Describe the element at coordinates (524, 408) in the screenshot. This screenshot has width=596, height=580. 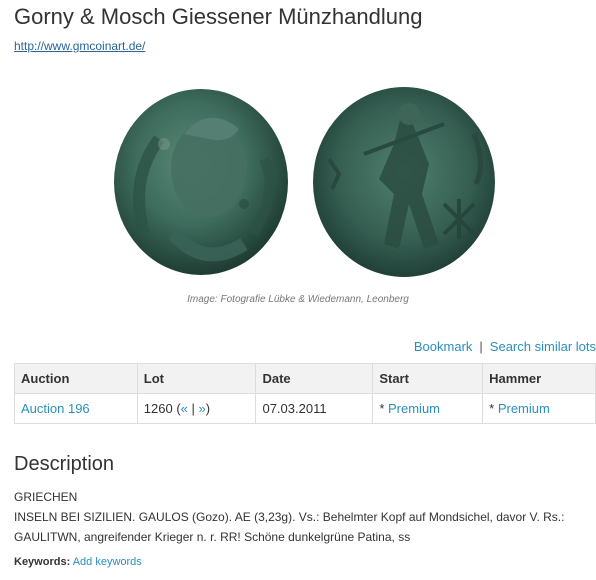
I see `hammer-premium-link: Premium` at that location.